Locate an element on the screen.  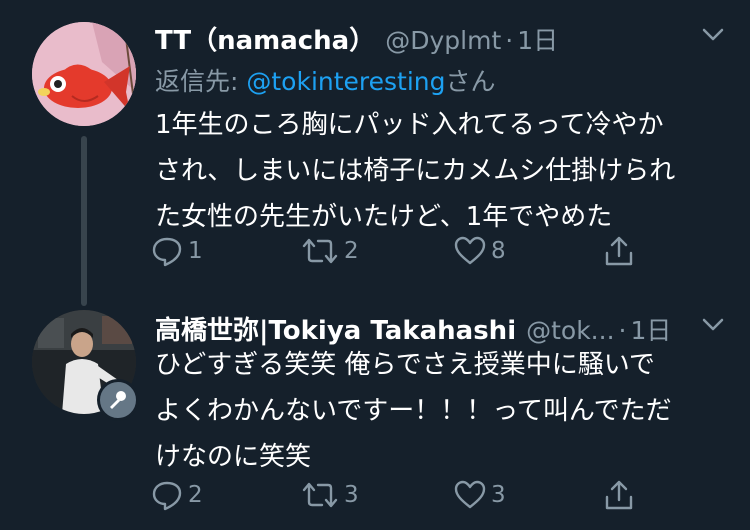
fish-avatar is located at coordinates (84, 74).